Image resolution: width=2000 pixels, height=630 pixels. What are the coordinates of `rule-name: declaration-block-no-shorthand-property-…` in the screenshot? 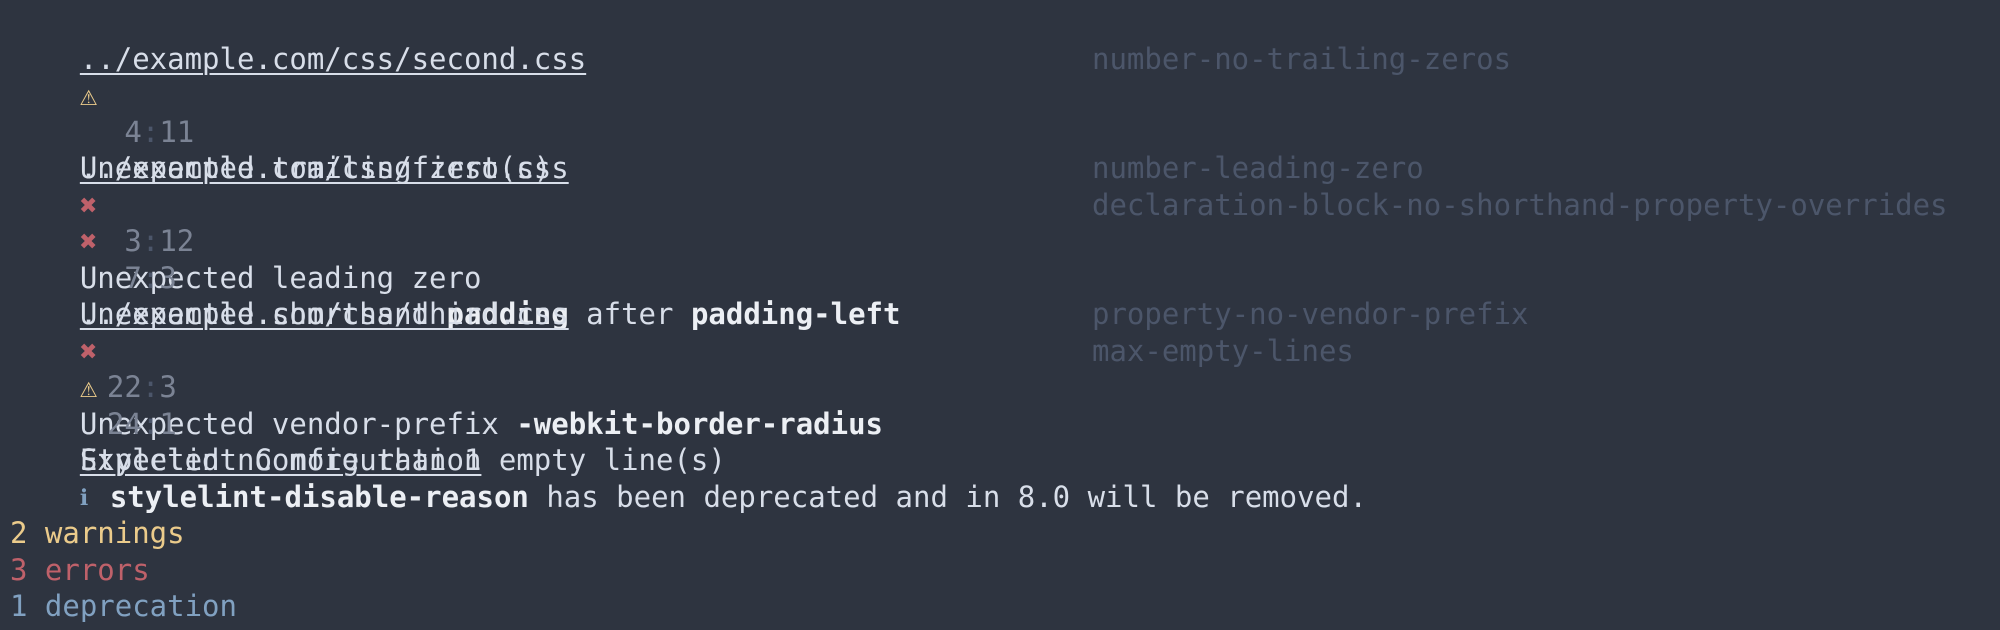 It's located at (1520, 204).